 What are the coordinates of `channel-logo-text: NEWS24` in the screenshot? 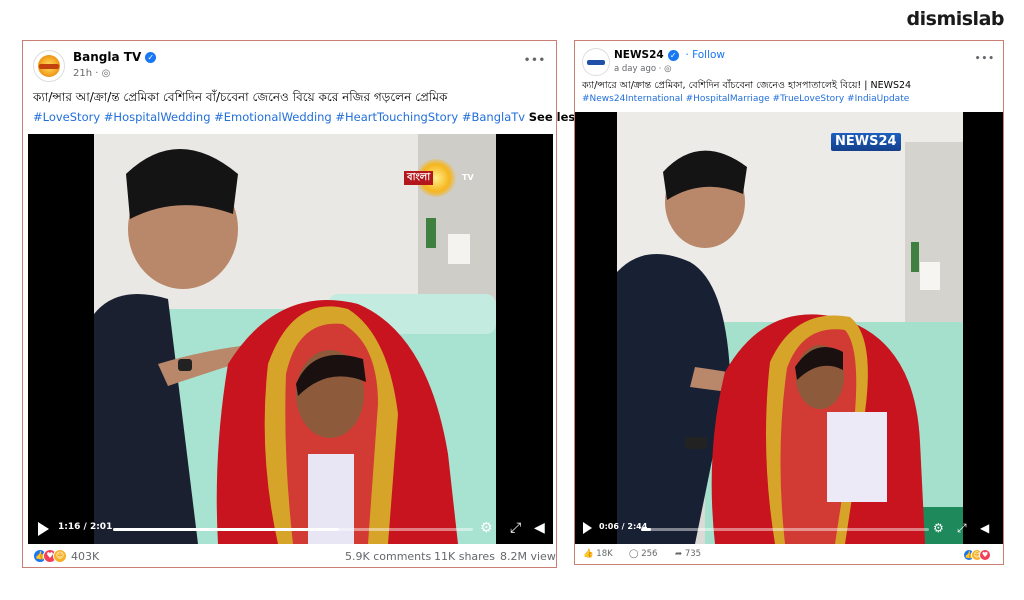 It's located at (866, 142).